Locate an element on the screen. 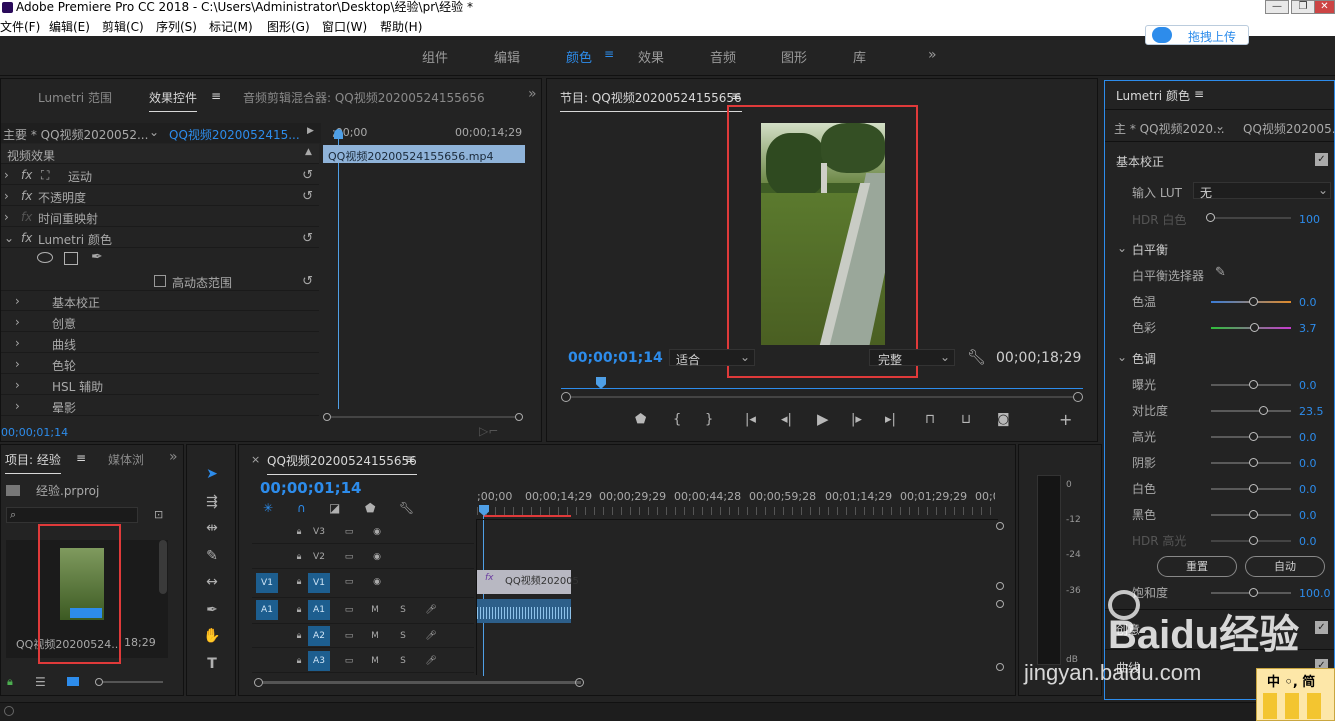  sub-basic: › 基本校正 is located at coordinates (160, 301).